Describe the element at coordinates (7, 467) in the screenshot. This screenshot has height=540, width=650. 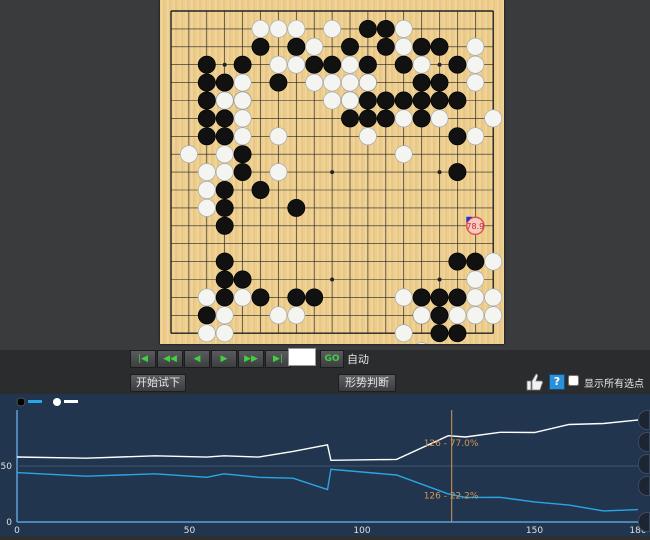
I see `y-tick-label: 50` at that location.